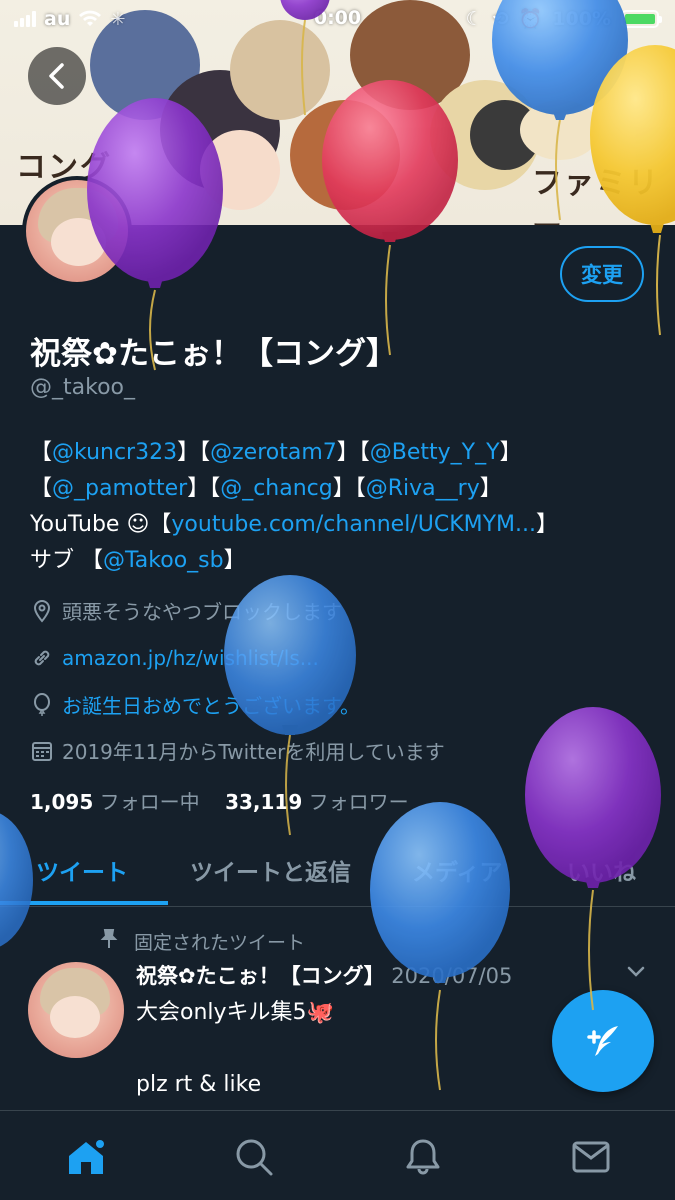 Image resolution: width=675 pixels, height=1200 pixels. I want to click on status-bar: au ✳ 0:00 ☾ ⟲ ⏰ 100%, so click(337, 19).